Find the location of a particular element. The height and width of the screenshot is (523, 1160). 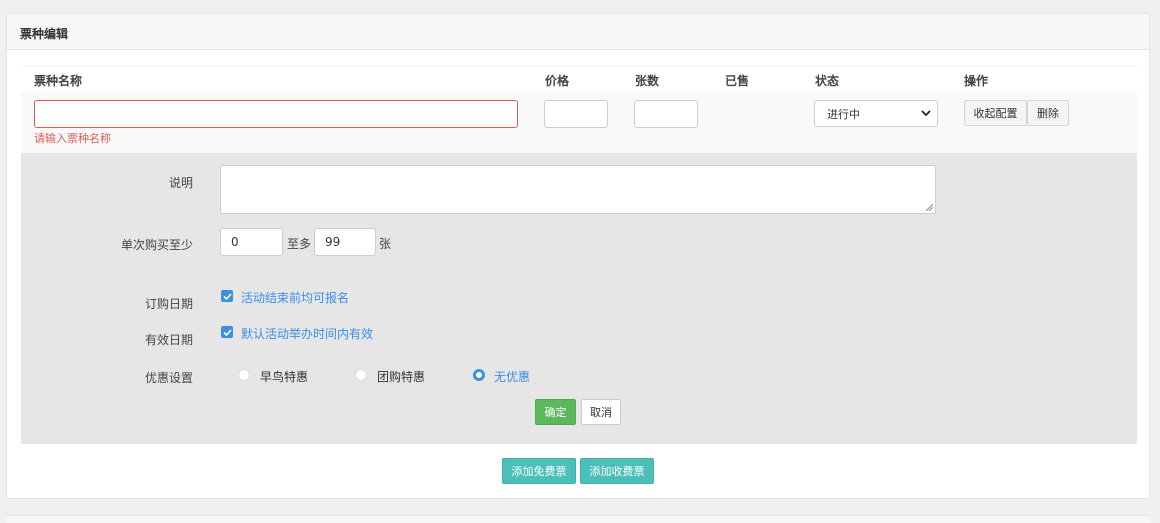

max-separator: 至多 is located at coordinates (299, 244).